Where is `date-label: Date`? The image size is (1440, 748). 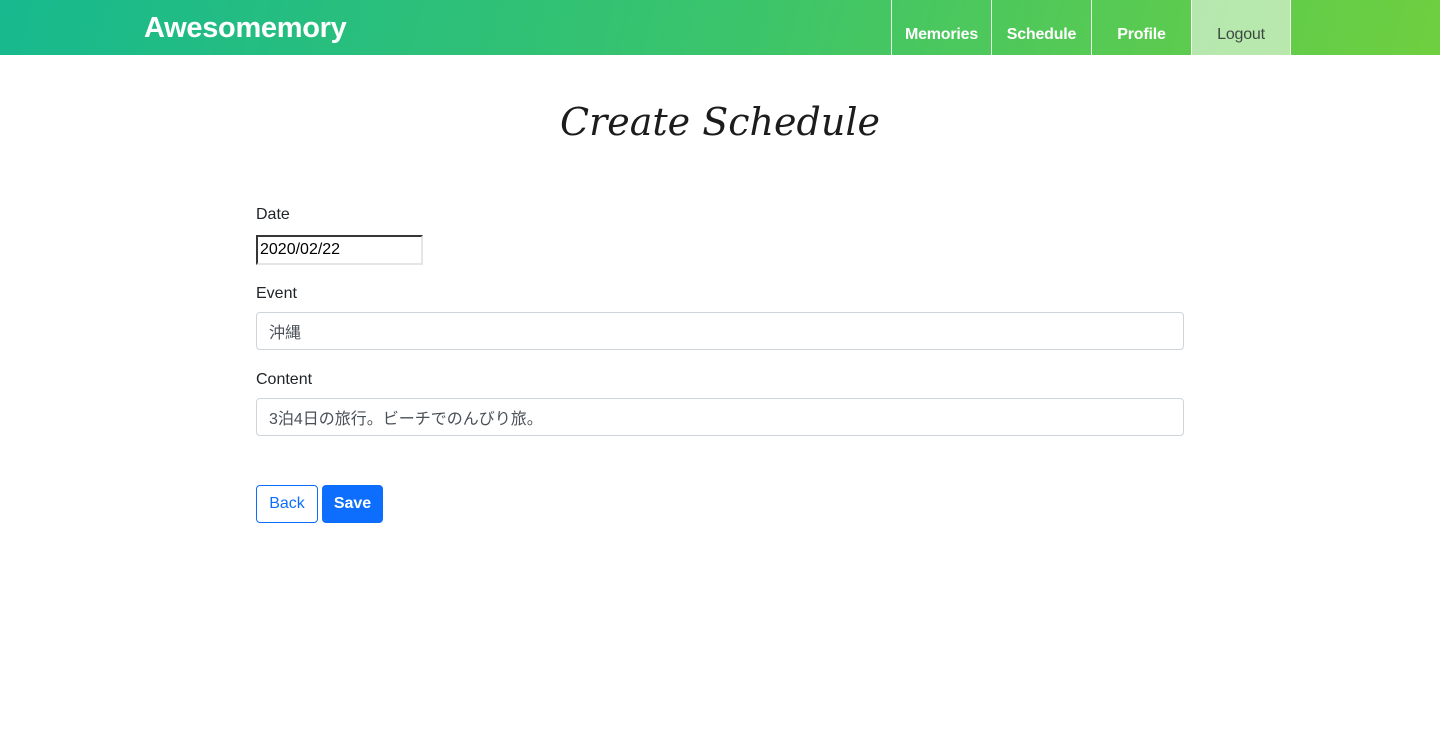 date-label: Date is located at coordinates (273, 214).